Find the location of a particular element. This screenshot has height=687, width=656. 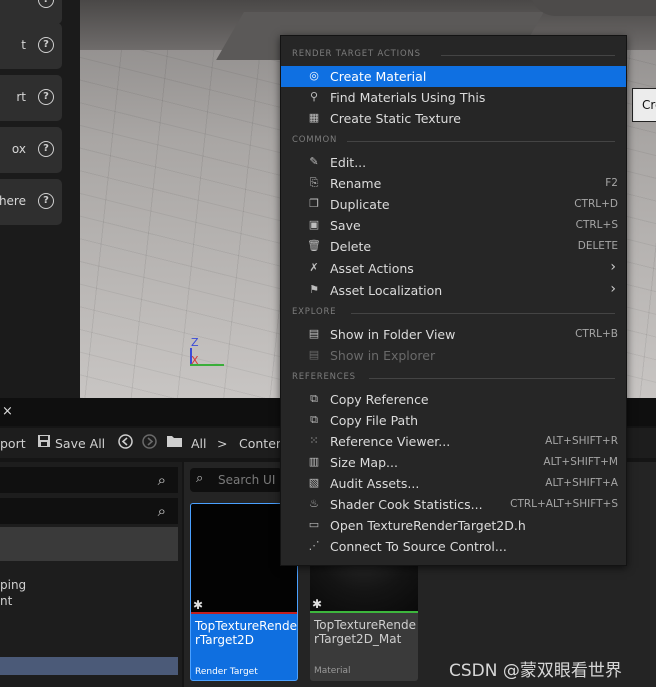

menu-item-label: Asset Actions is located at coordinates (372, 268).